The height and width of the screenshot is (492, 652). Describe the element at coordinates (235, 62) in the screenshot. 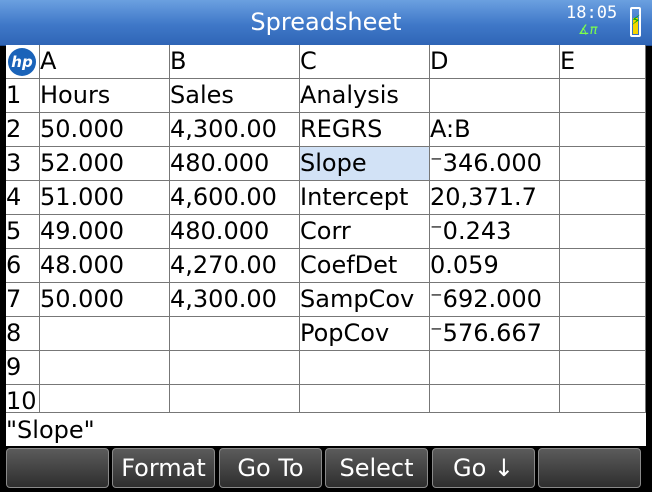

I see `column-header-b: B` at that location.